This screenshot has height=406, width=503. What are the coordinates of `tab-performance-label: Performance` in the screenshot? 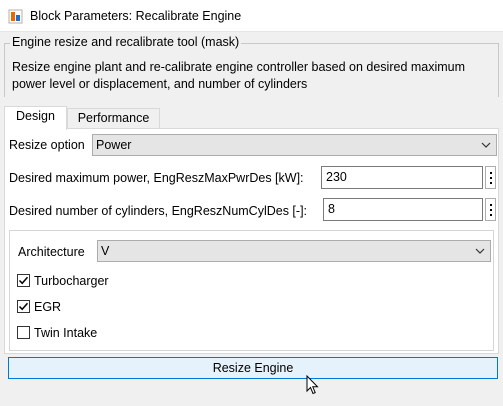 It's located at (113, 118).